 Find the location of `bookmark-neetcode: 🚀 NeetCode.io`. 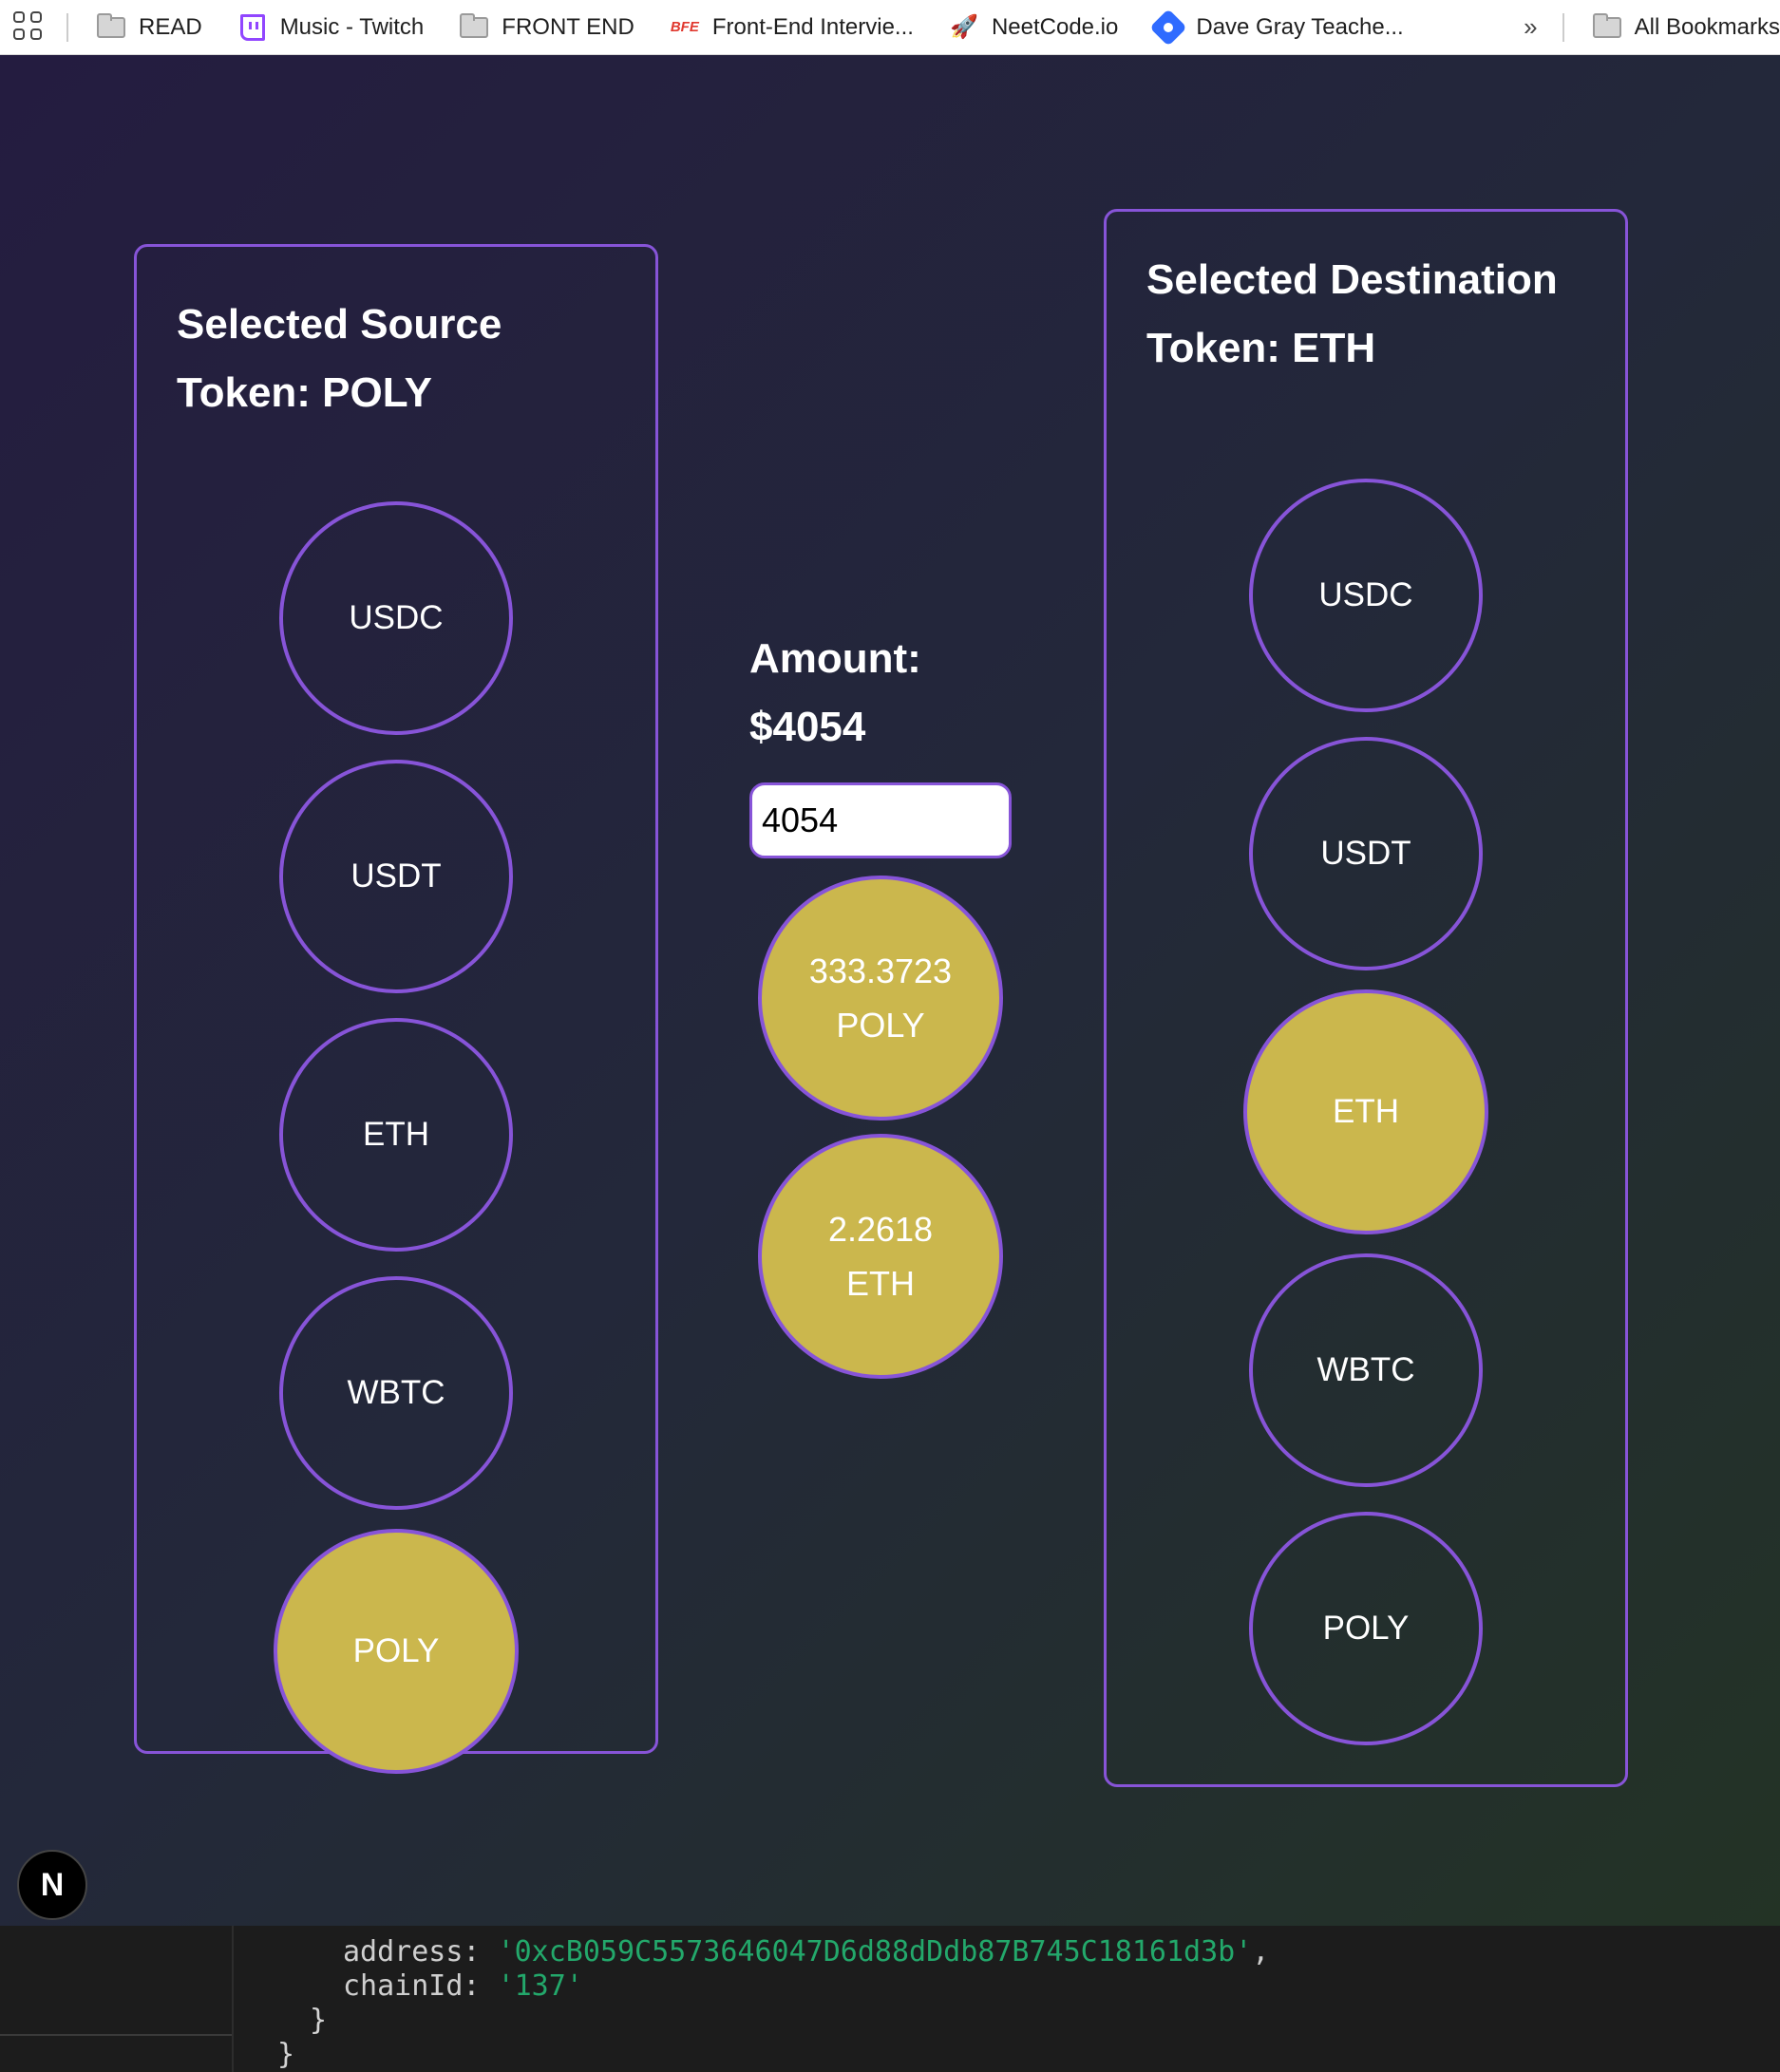

bookmark-neetcode: 🚀 NeetCode.io is located at coordinates (1034, 27).